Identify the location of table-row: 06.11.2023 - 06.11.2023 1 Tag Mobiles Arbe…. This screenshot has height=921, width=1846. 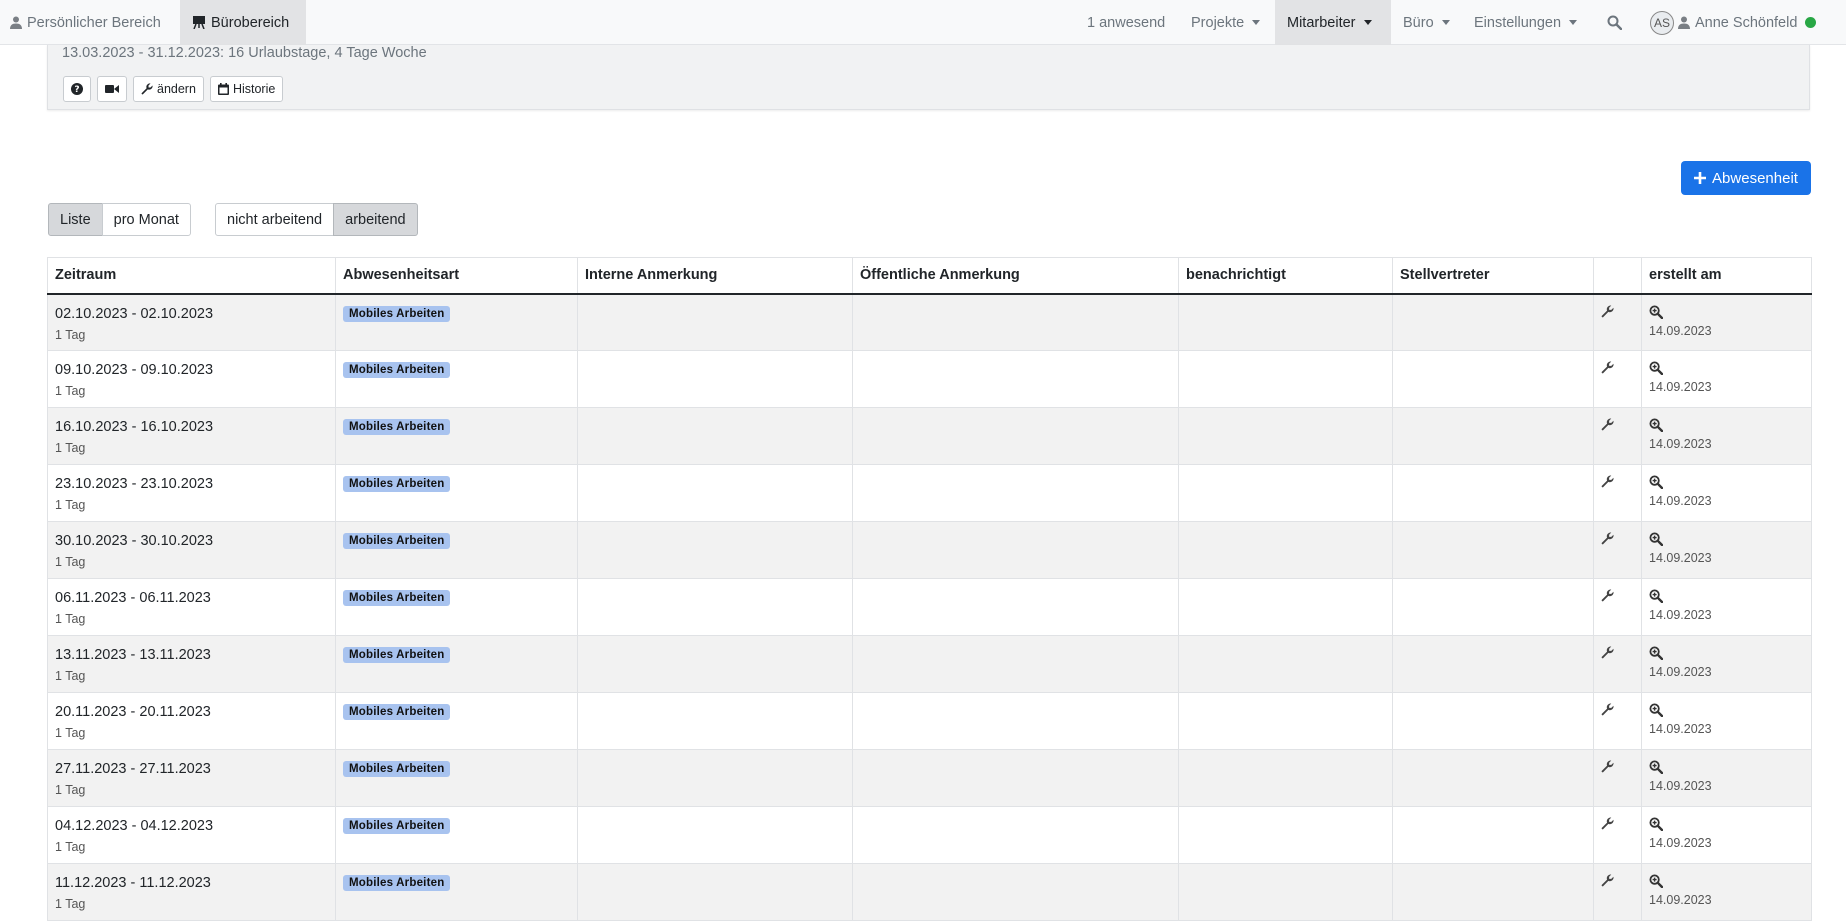
(929, 607).